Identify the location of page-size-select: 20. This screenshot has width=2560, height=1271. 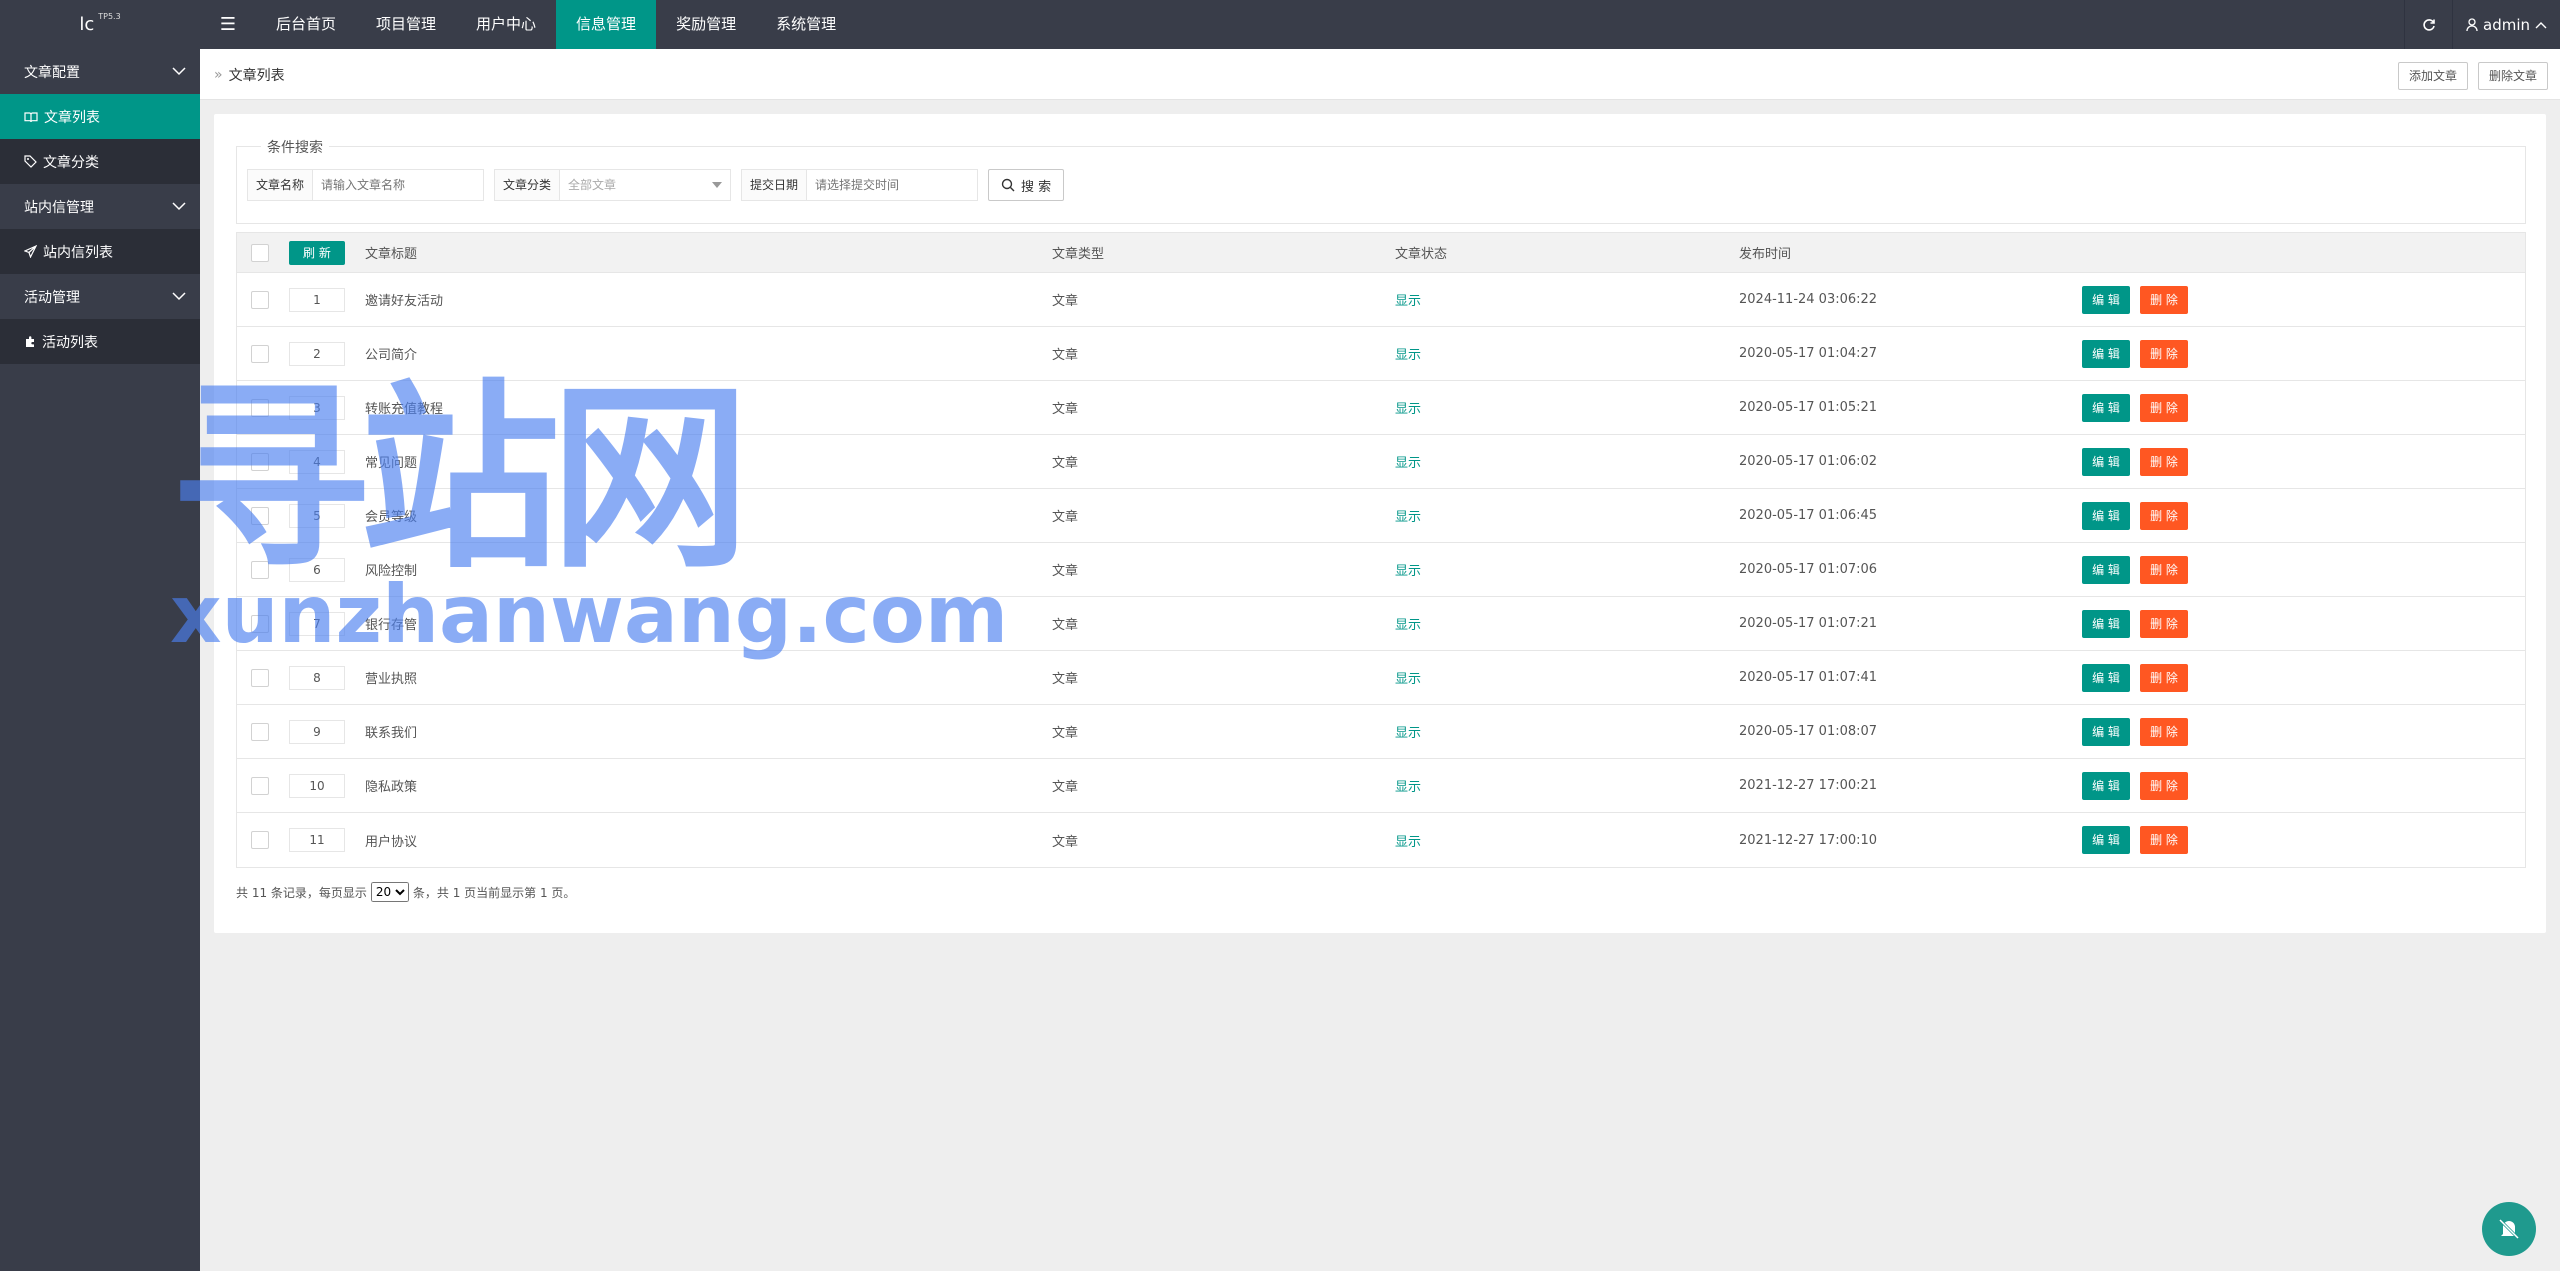
(389, 892).